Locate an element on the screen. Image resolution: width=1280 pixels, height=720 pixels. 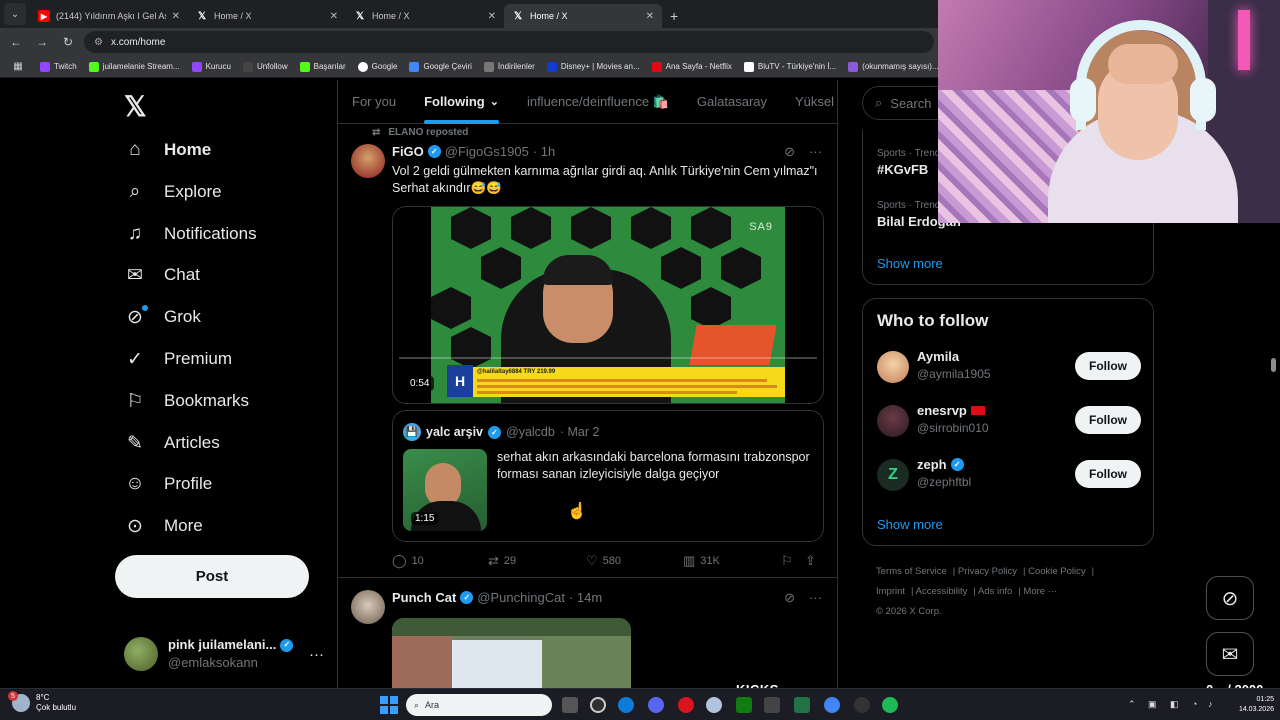
messages-floating-button: ✉ is located at coordinates (1230, 654).